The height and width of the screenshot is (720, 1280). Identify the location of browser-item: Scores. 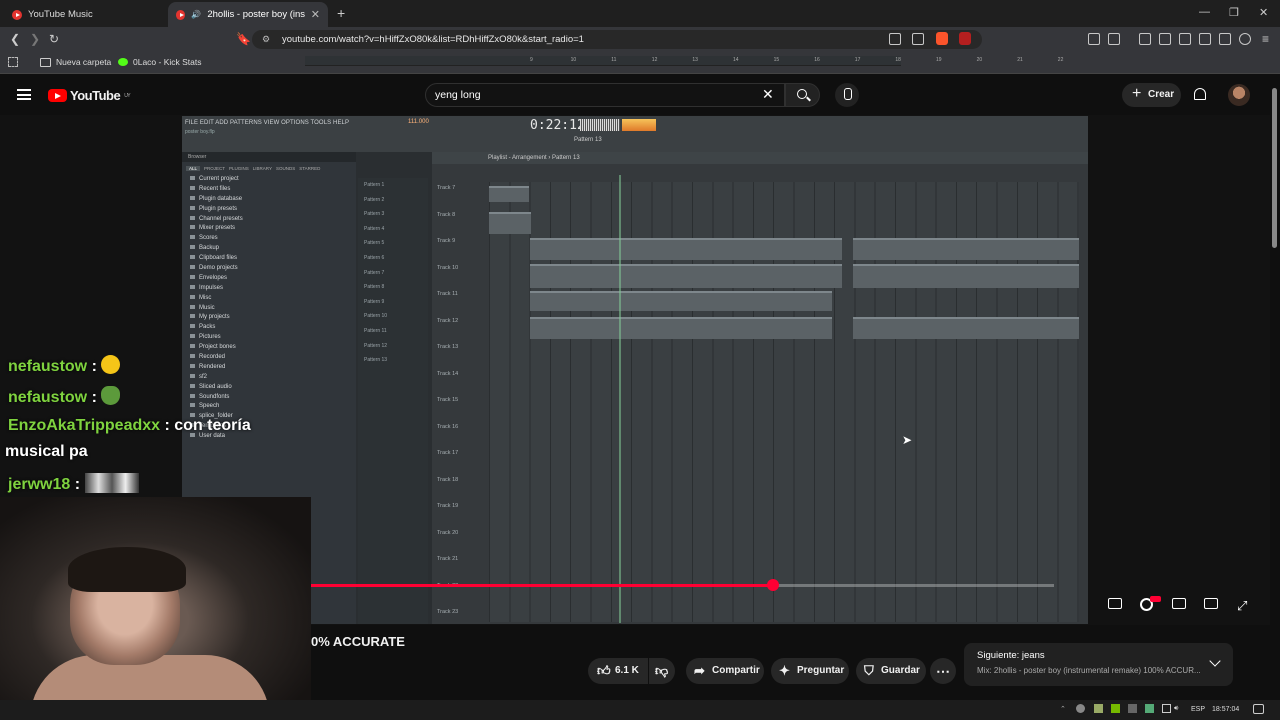
(269, 239).